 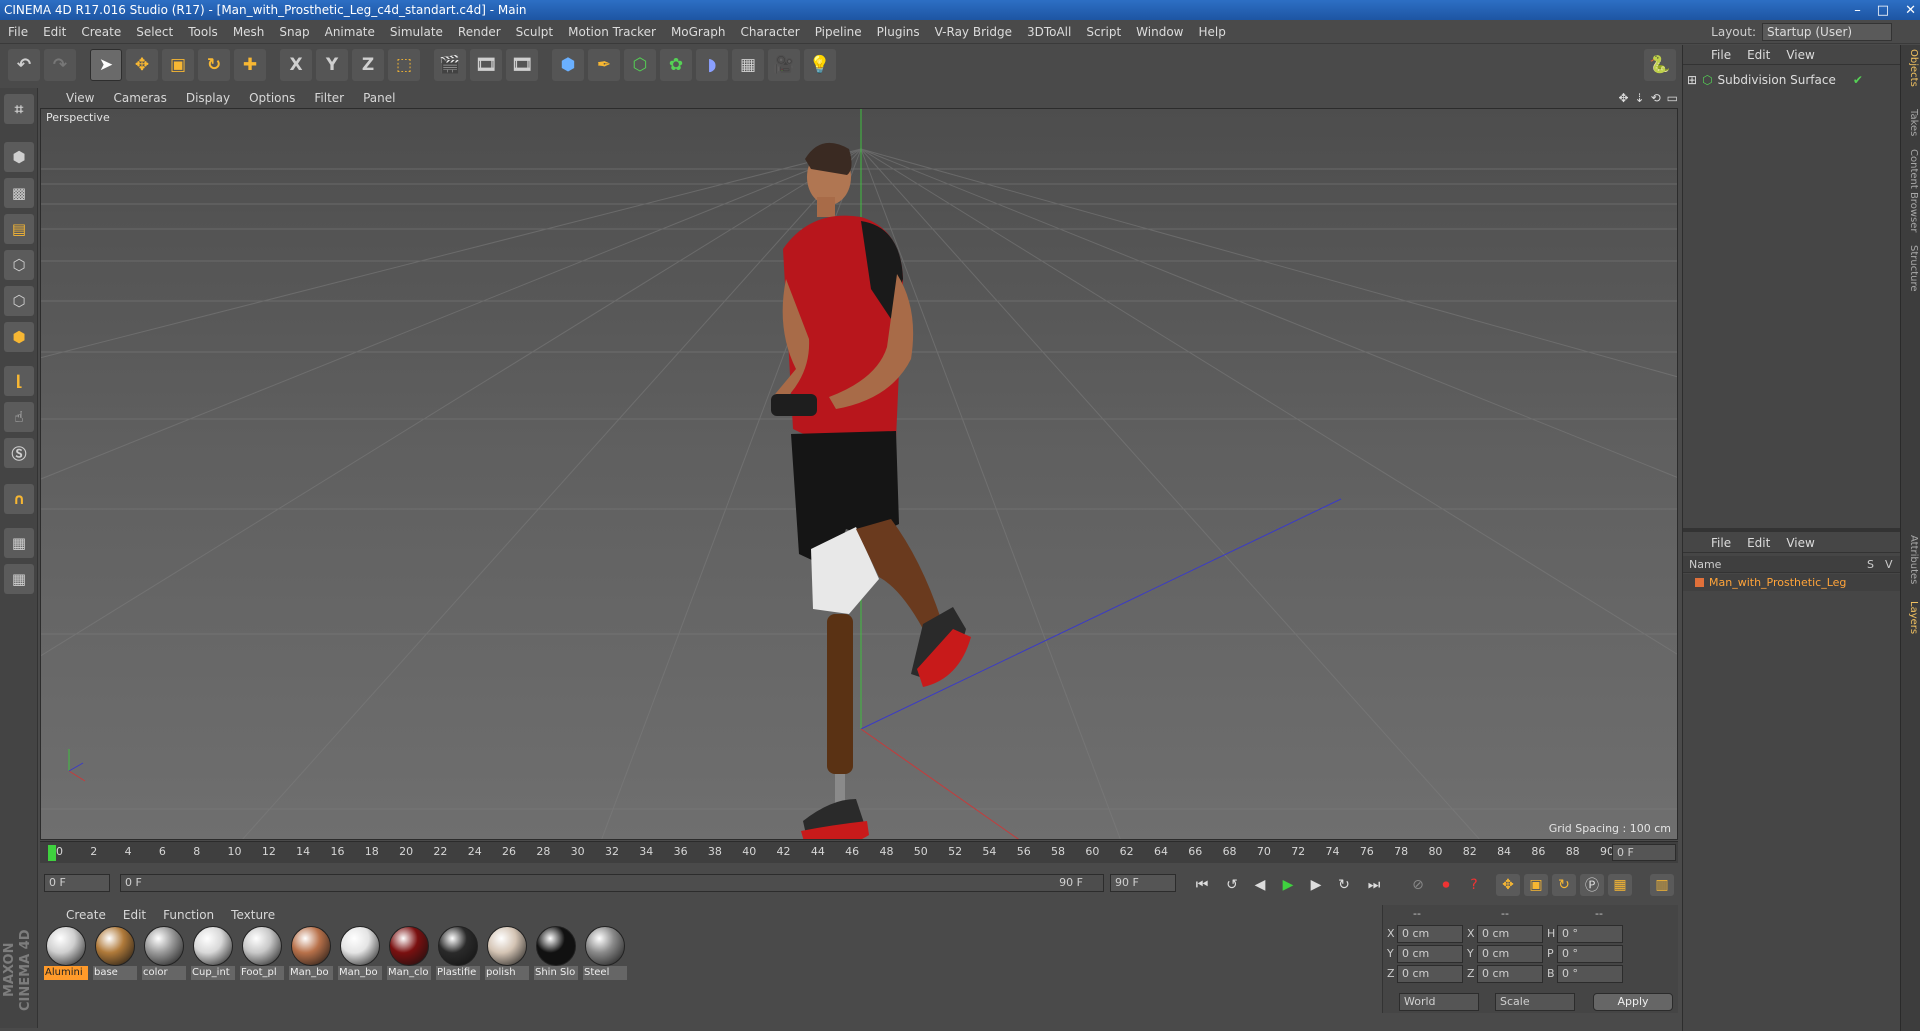 I want to click on material-menu-function: Function, so click(x=188, y=915).